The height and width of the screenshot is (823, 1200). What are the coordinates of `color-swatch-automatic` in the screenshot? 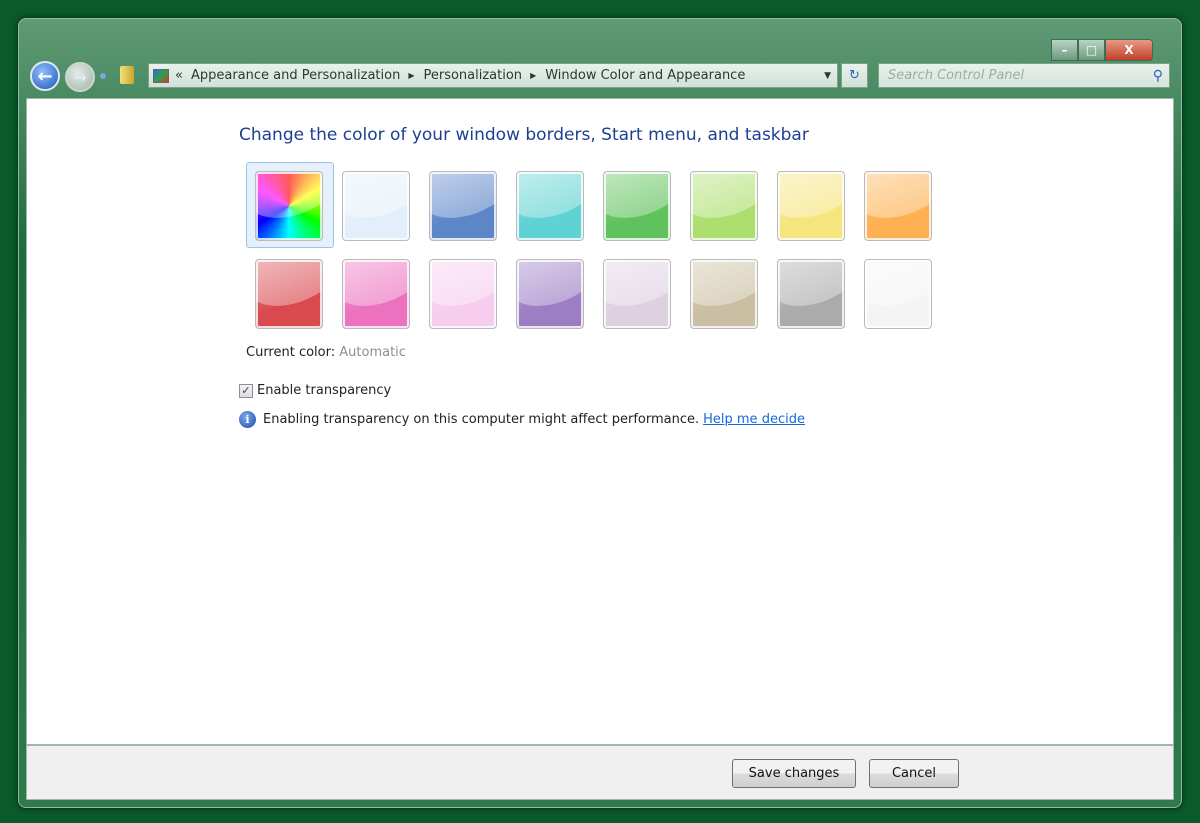 It's located at (289, 206).